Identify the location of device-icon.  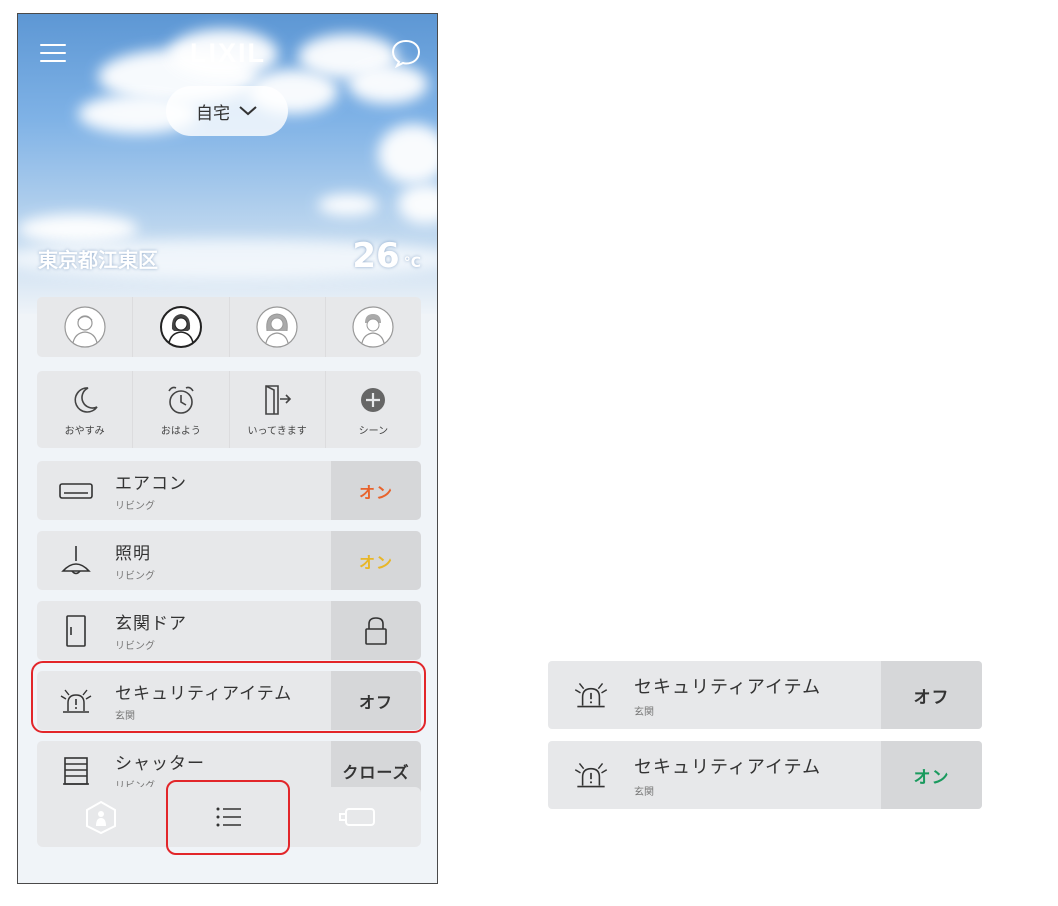
(357, 817).